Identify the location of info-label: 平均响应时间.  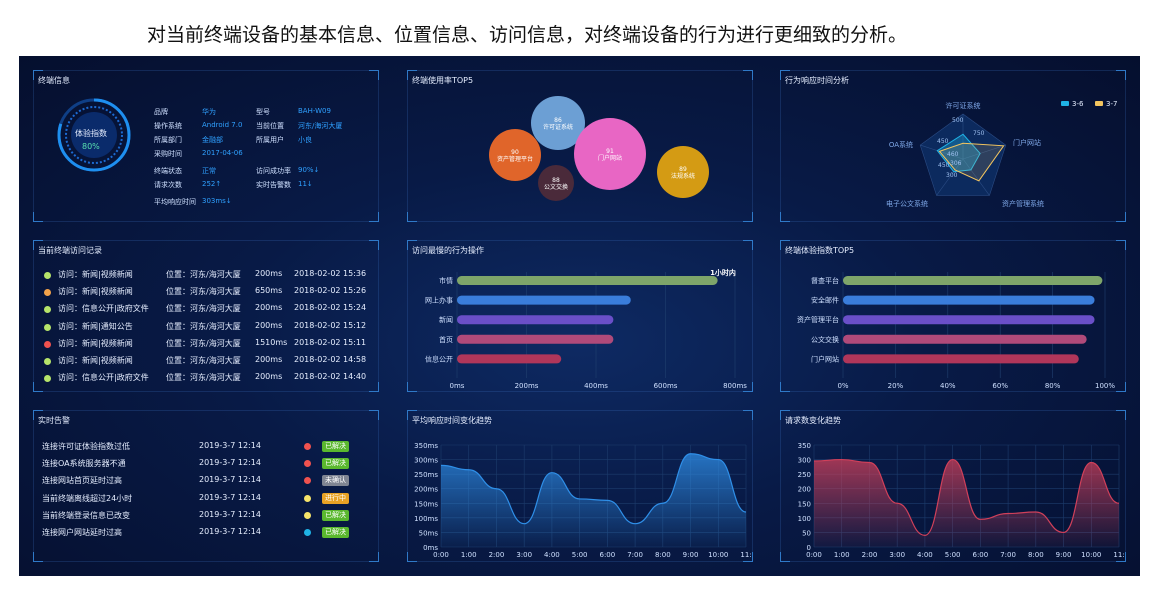
(175, 201).